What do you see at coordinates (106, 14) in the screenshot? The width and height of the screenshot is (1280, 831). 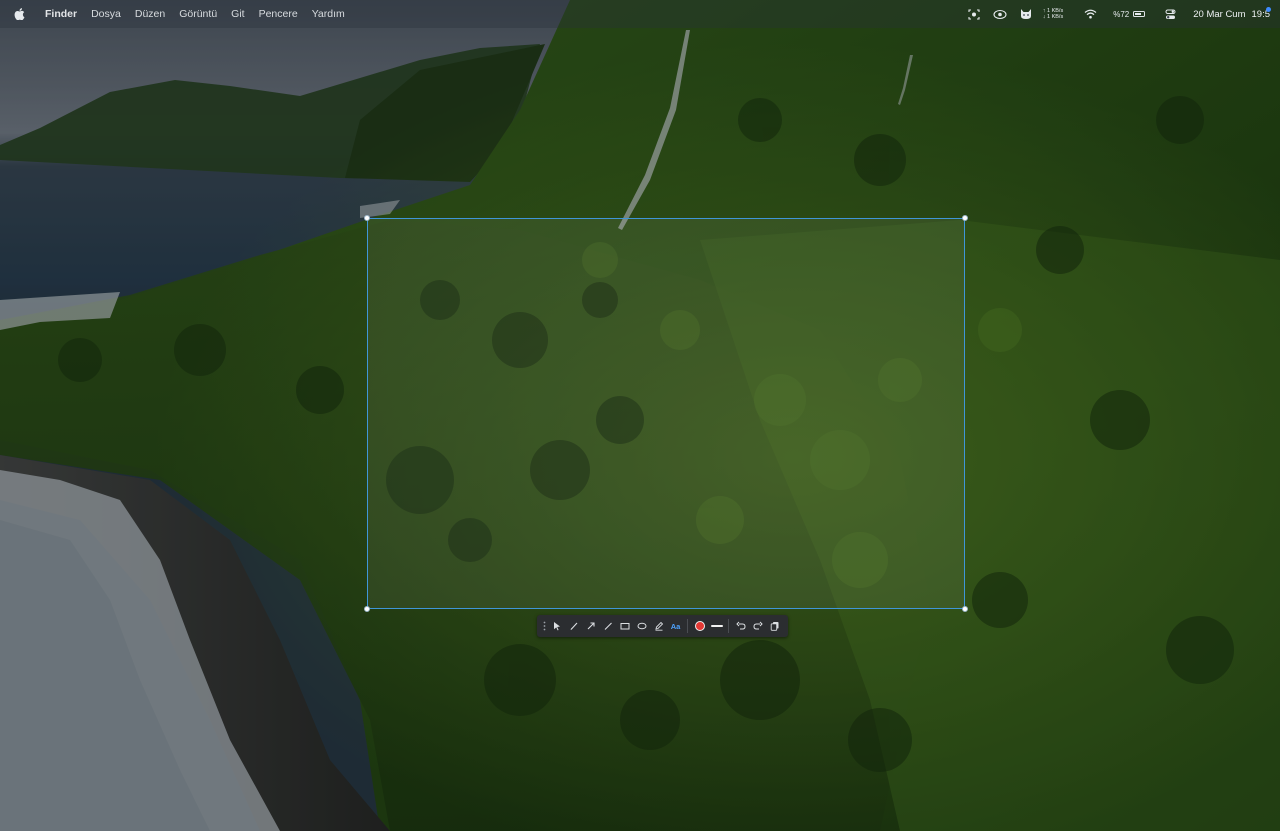 I see `menu-dosya: Dosya` at bounding box center [106, 14].